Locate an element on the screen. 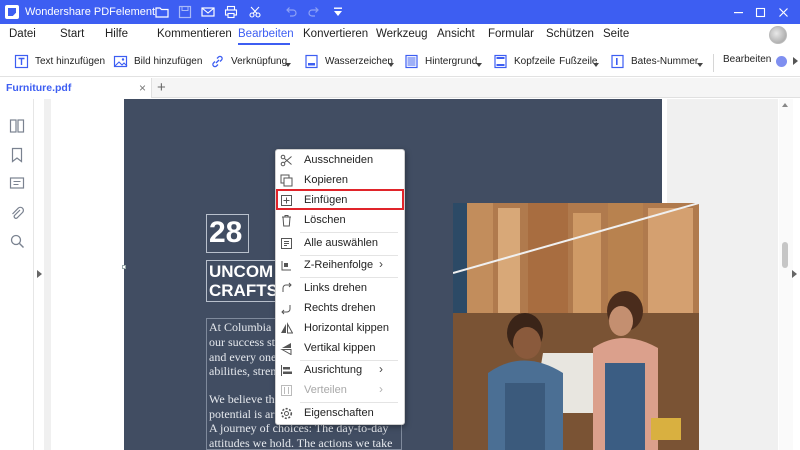  headline-line-1: UNCOM is located at coordinates (241, 271).